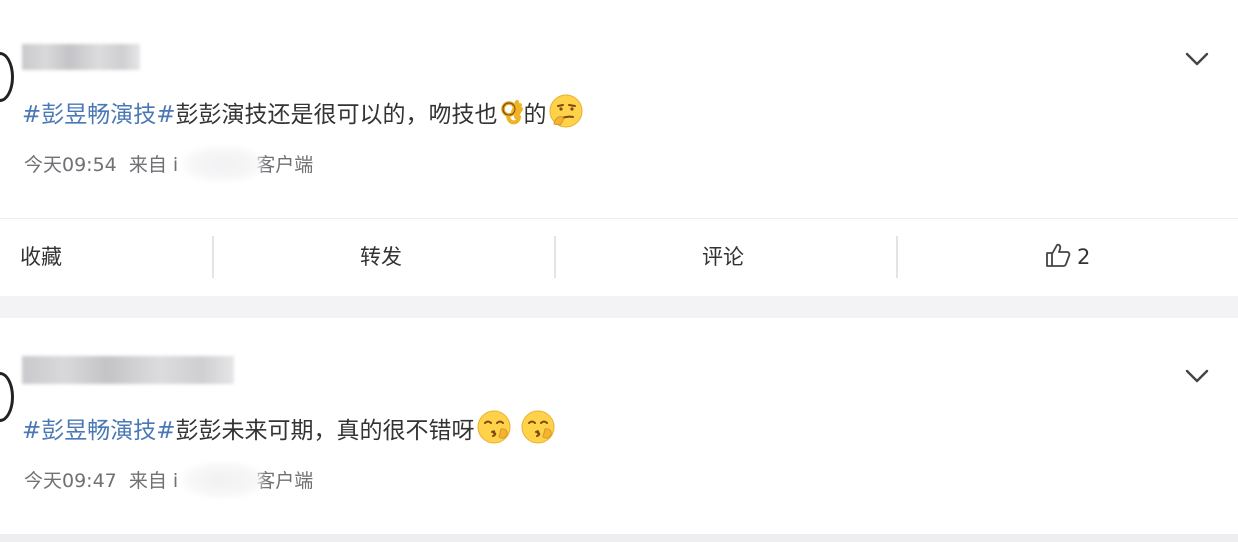  Describe the element at coordinates (535, 115) in the screenshot. I see `post-text-after: 的` at that location.